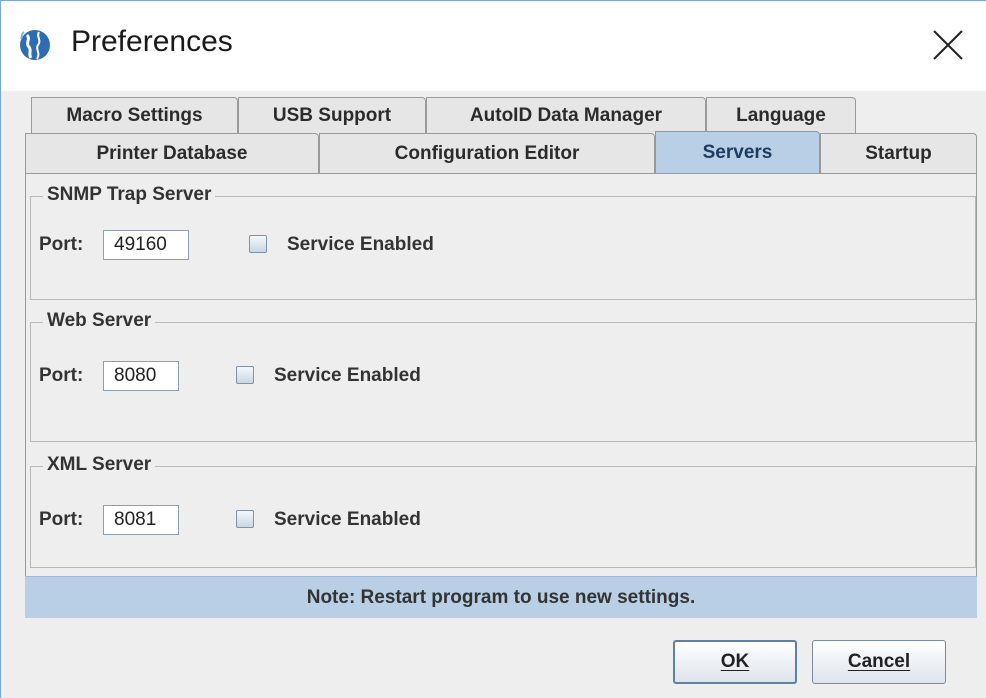  What do you see at coordinates (948, 45) in the screenshot?
I see `close-icon` at bounding box center [948, 45].